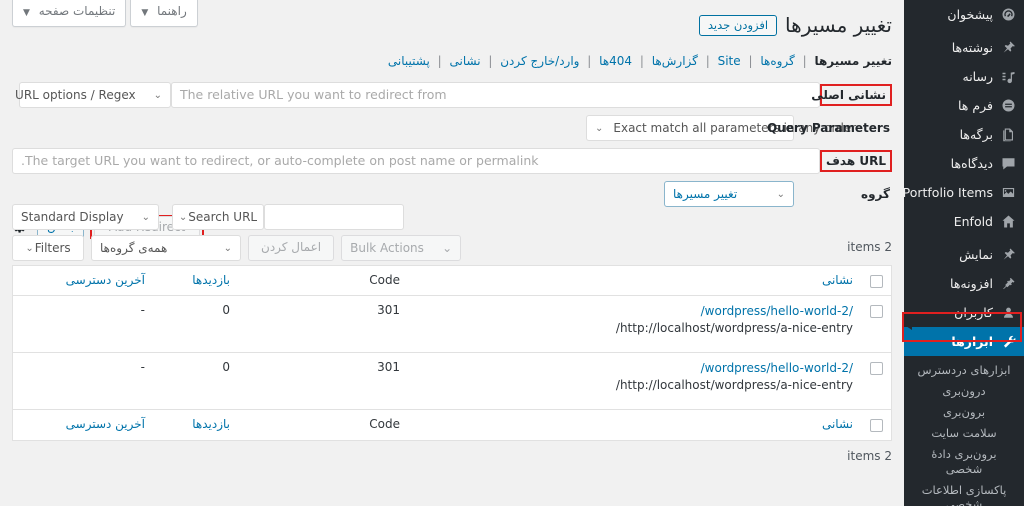  What do you see at coordinates (1008, 135) in the screenshot?
I see `pages-icon` at bounding box center [1008, 135].